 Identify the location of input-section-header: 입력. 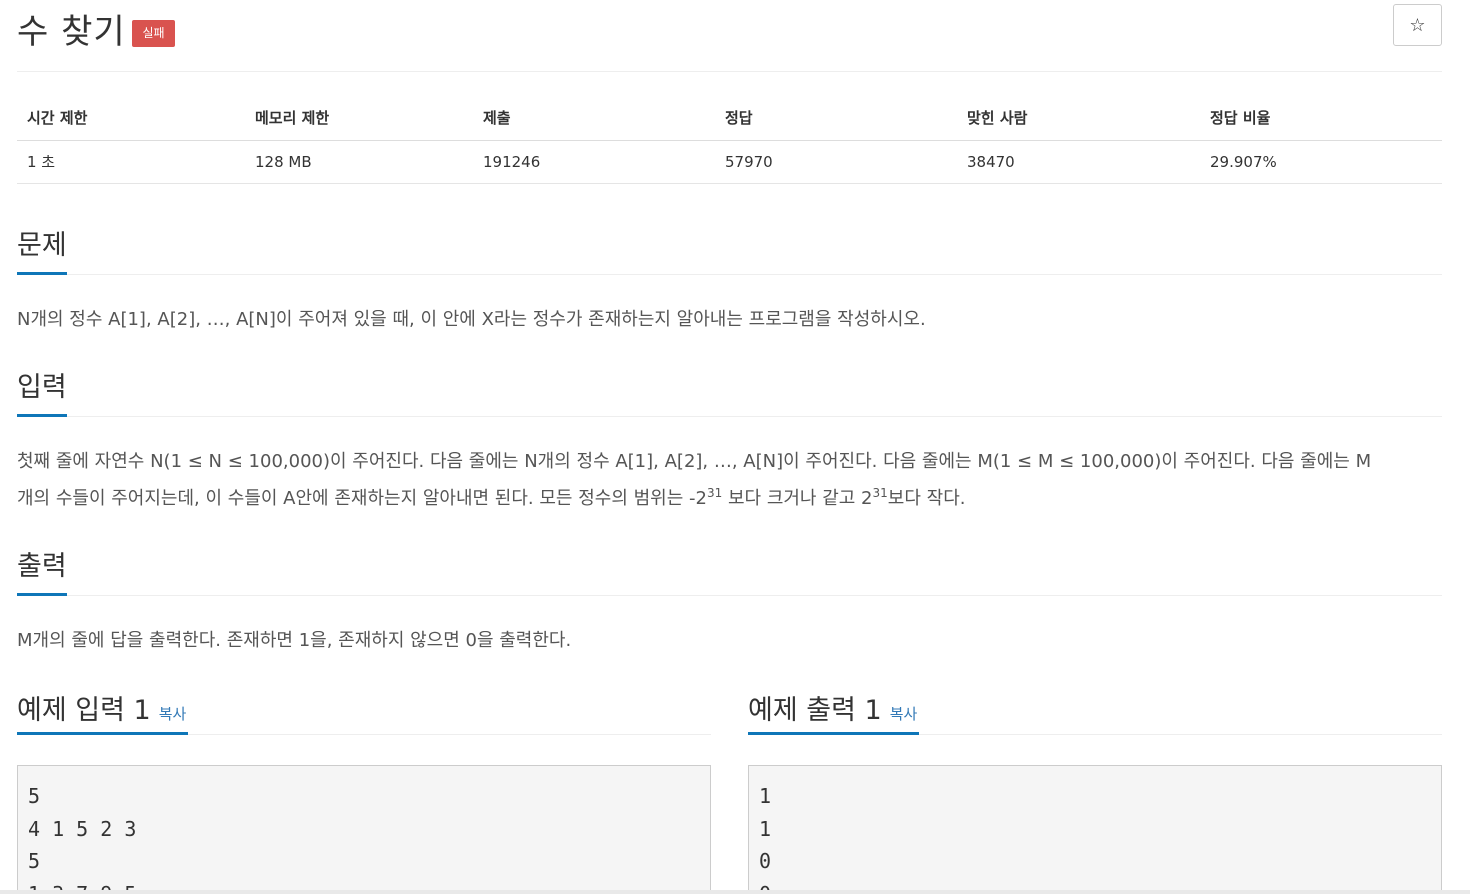
(729, 391).